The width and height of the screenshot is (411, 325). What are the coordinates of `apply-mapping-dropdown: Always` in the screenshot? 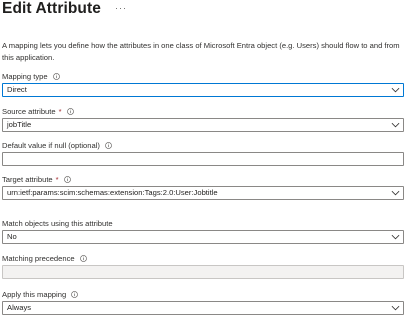 It's located at (203, 308).